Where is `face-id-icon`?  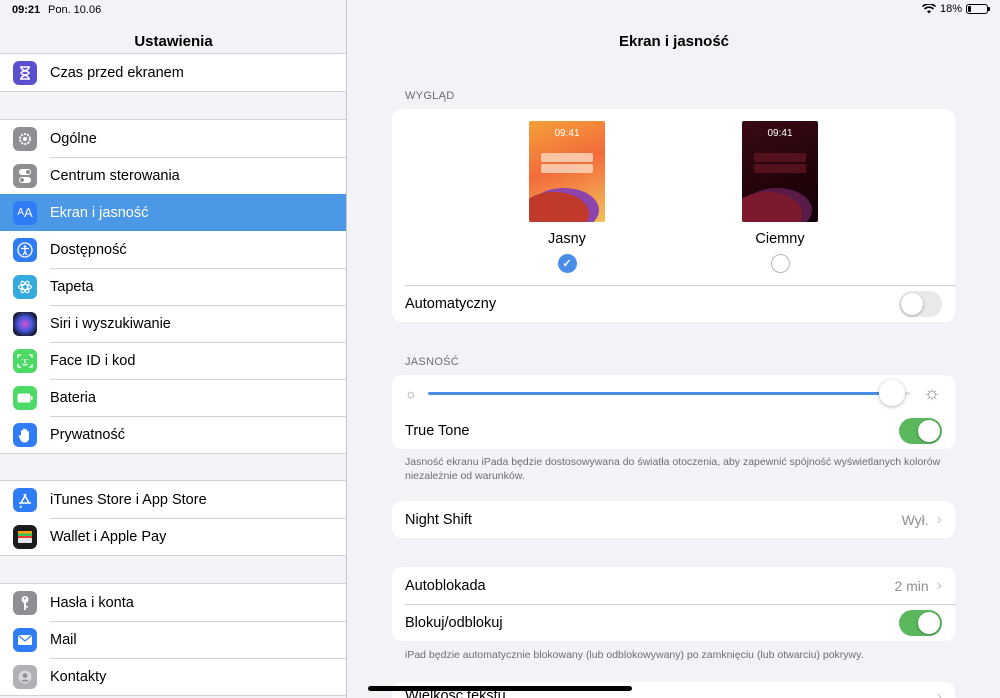
face-id-icon is located at coordinates (25, 360).